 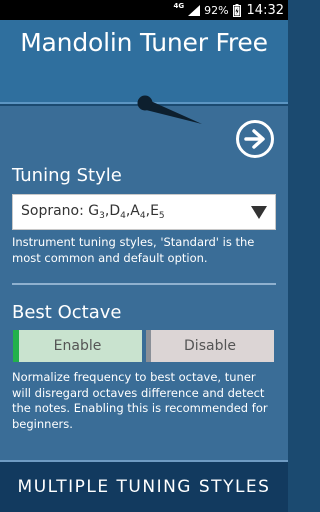 I want to click on battery-icon, so click(x=236, y=10).